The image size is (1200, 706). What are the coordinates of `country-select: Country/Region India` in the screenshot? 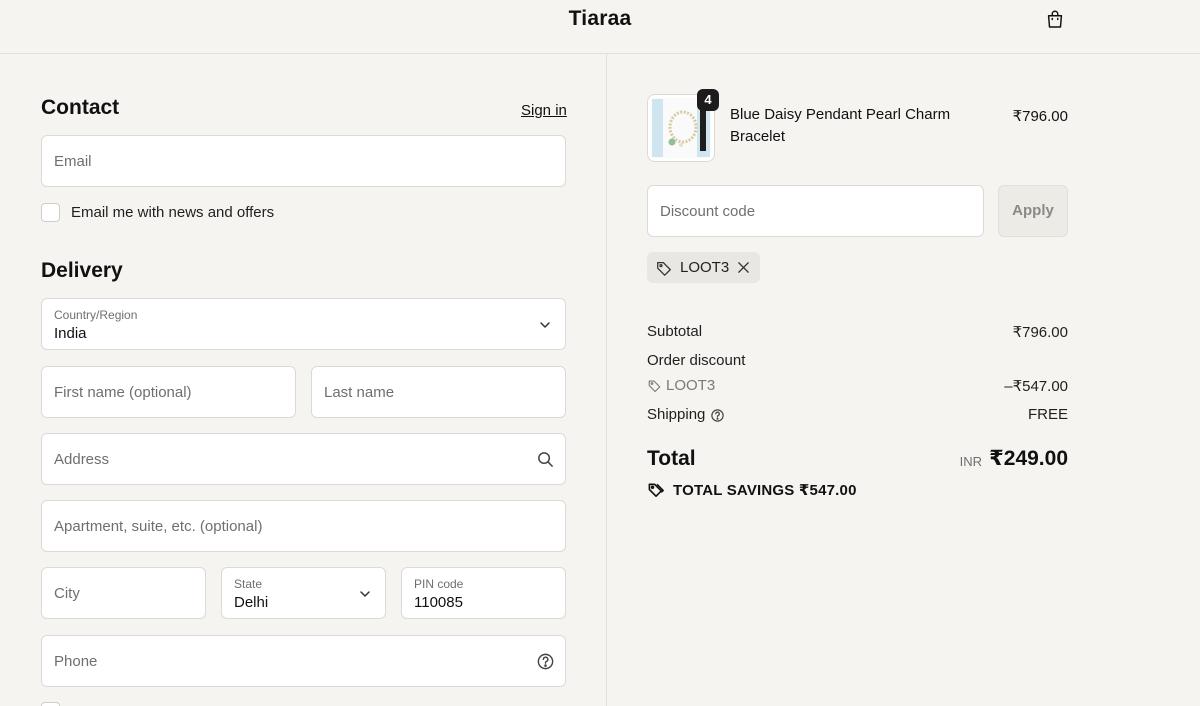 It's located at (303, 324).